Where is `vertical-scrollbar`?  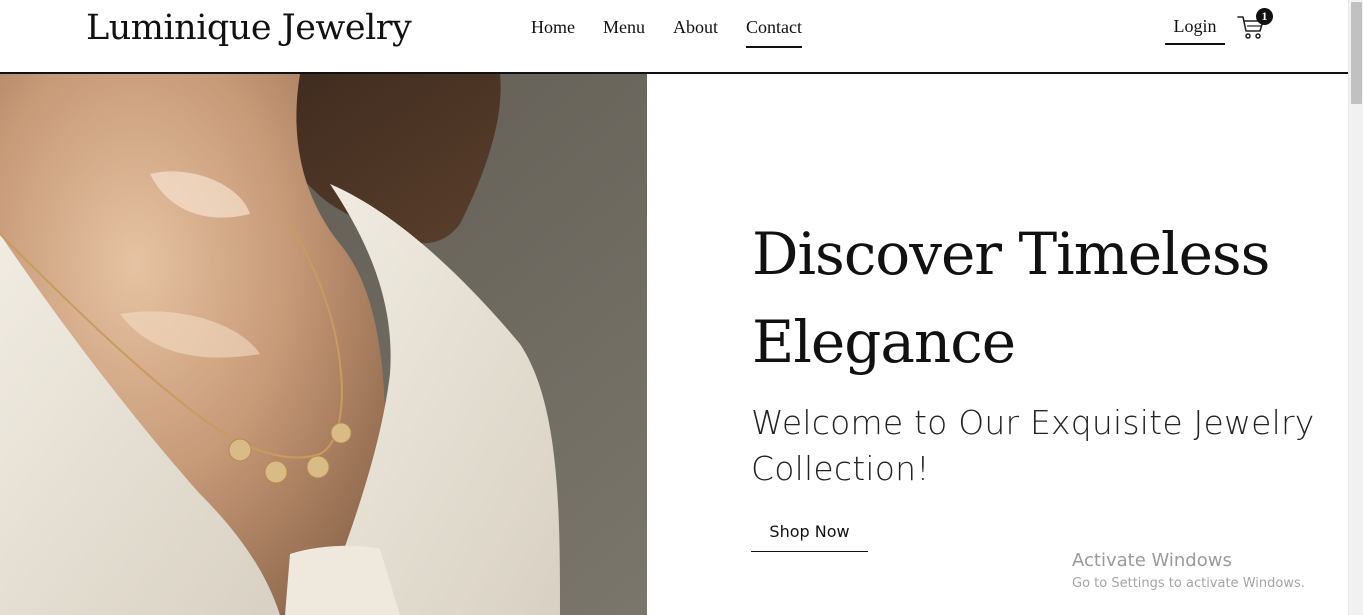 vertical-scrollbar is located at coordinates (1355, 307).